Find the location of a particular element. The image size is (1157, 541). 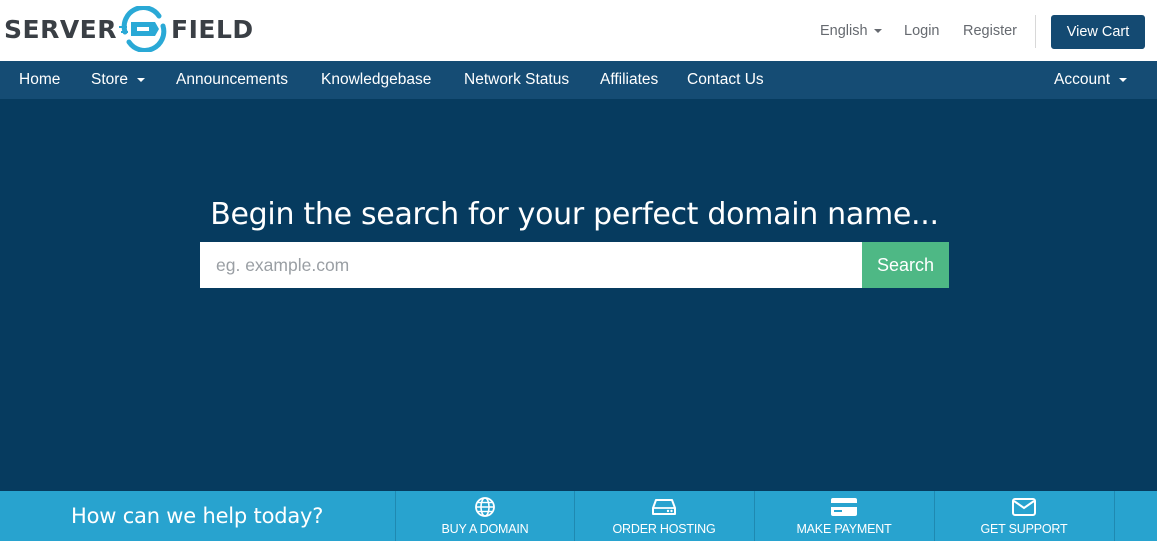

order-hosting-button: ORDER HOSTING is located at coordinates (664, 516).